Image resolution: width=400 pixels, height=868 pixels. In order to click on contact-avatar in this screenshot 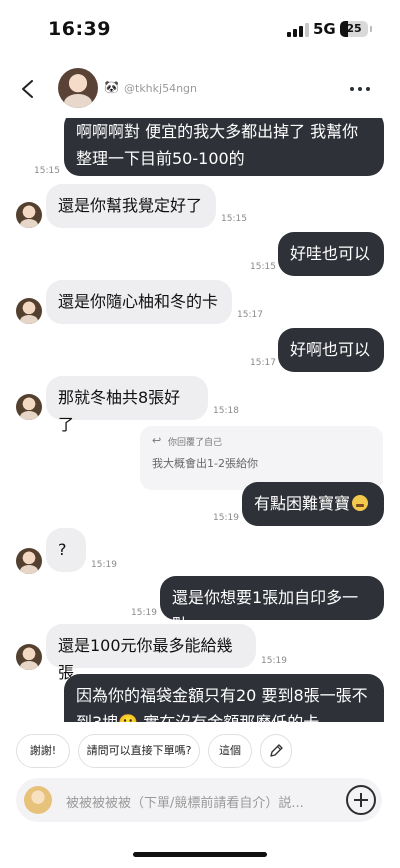, I will do `click(78, 88)`.